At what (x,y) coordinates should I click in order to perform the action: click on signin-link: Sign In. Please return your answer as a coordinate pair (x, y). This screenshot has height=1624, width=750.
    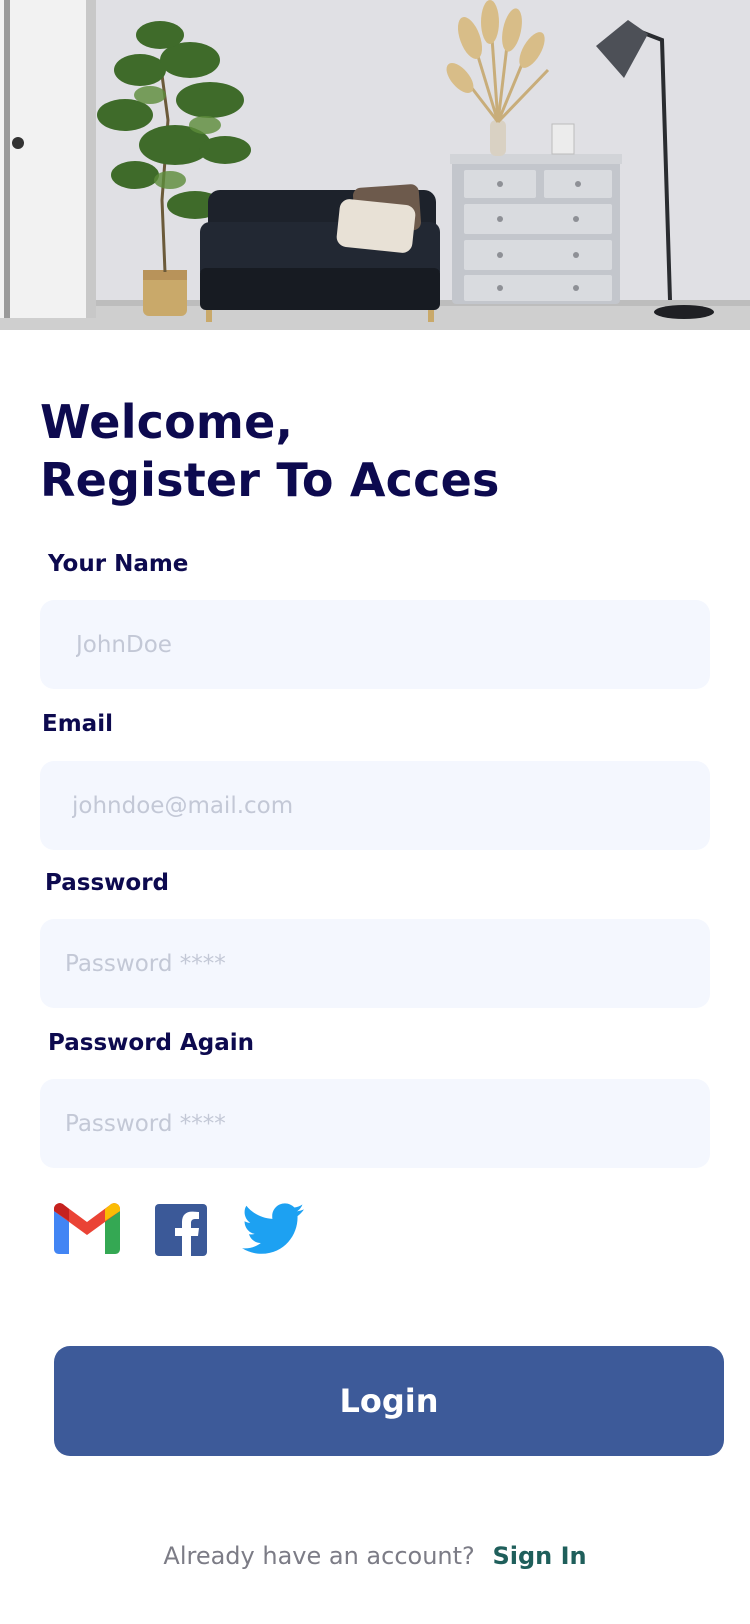
    Looking at the image, I should click on (539, 1556).